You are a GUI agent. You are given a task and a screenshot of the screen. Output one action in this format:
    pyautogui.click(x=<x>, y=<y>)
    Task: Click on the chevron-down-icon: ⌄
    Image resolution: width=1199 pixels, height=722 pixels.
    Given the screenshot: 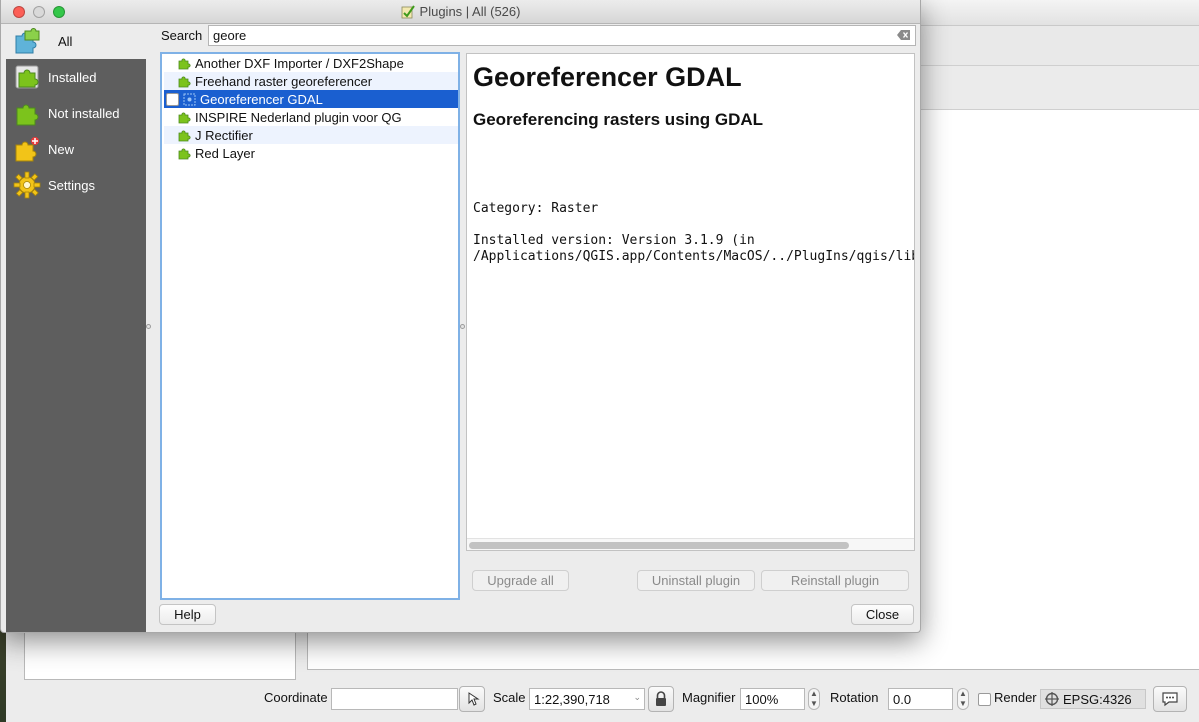 What is the action you would take?
    pyautogui.click(x=637, y=697)
    